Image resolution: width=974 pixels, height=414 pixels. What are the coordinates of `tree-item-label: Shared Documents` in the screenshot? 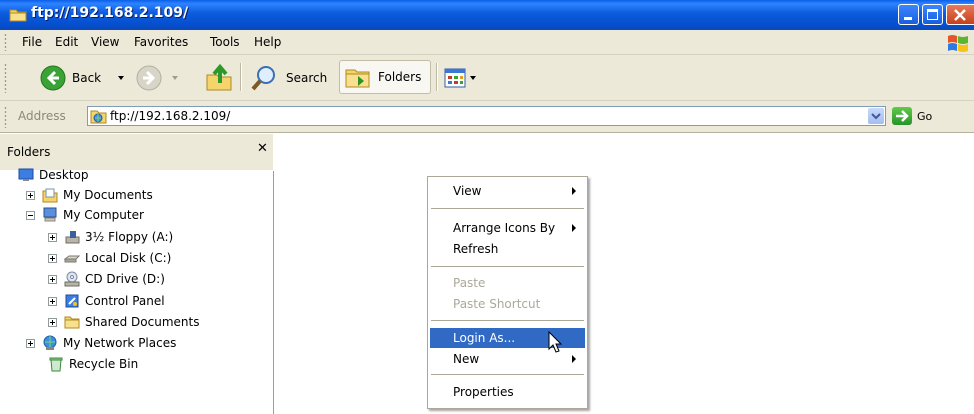 It's located at (142, 322).